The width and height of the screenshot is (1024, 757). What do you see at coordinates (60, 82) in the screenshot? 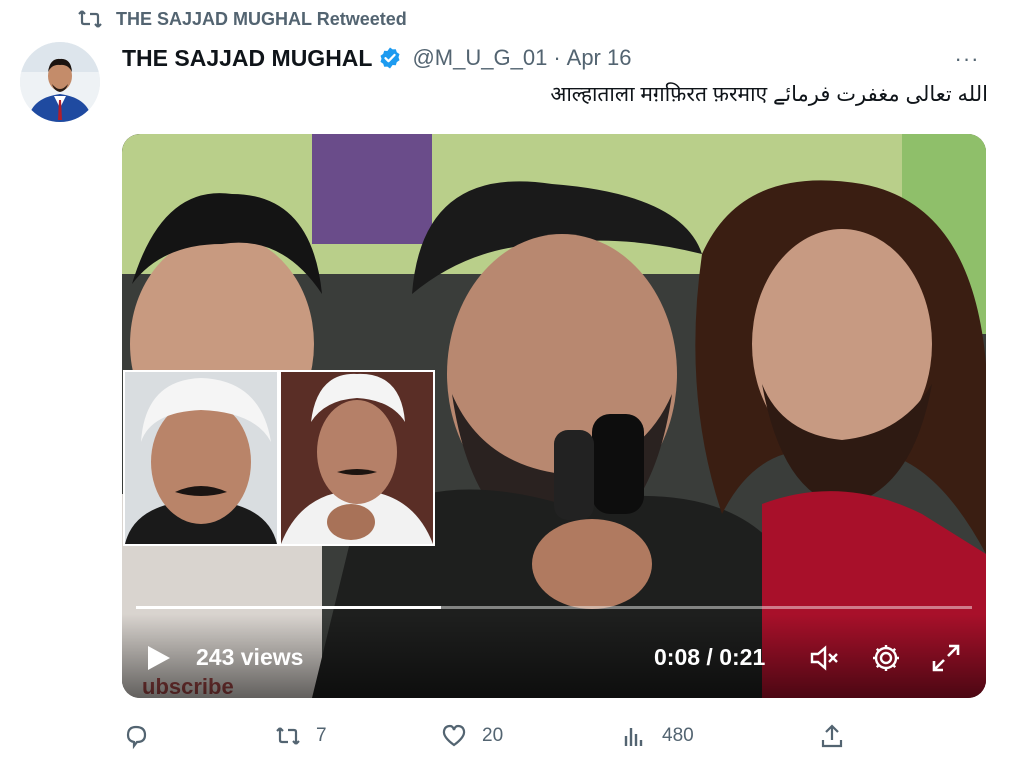
I see `avatar` at bounding box center [60, 82].